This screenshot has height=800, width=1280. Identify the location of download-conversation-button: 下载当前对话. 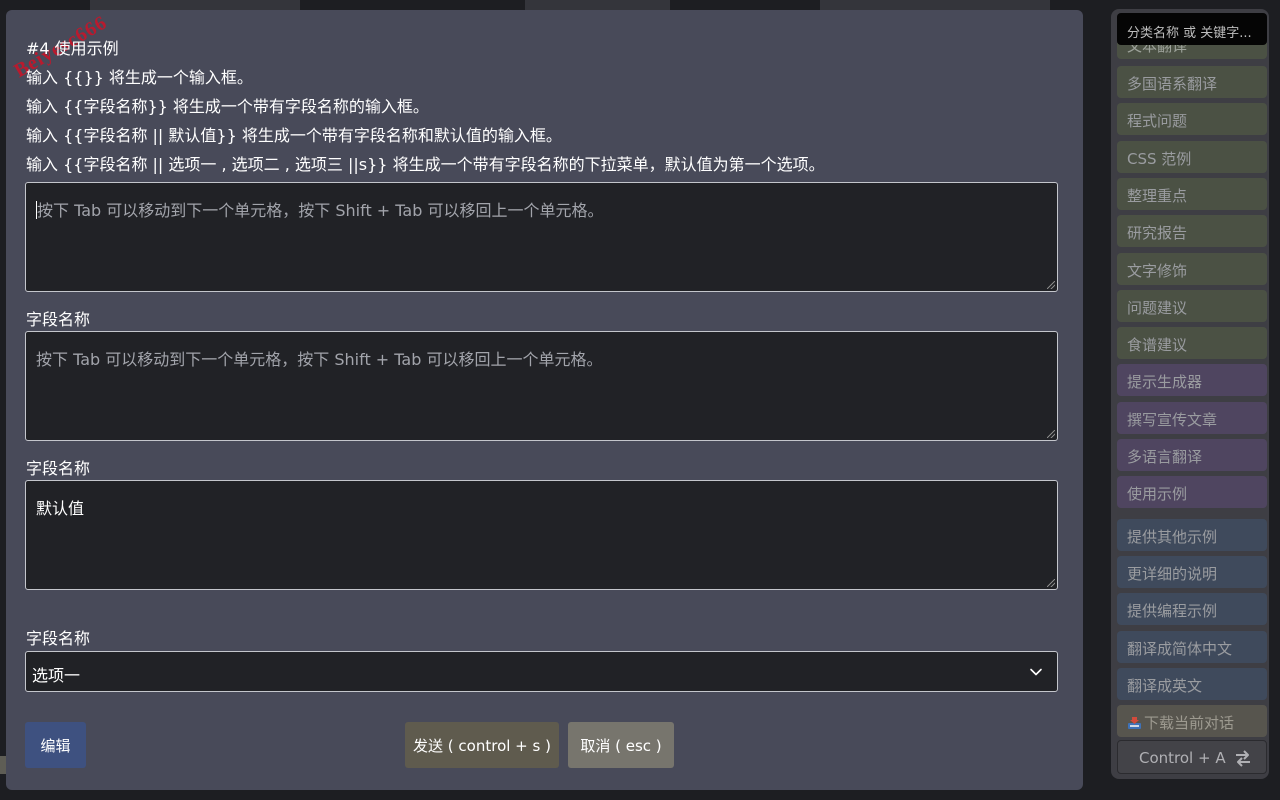
(1192, 721).